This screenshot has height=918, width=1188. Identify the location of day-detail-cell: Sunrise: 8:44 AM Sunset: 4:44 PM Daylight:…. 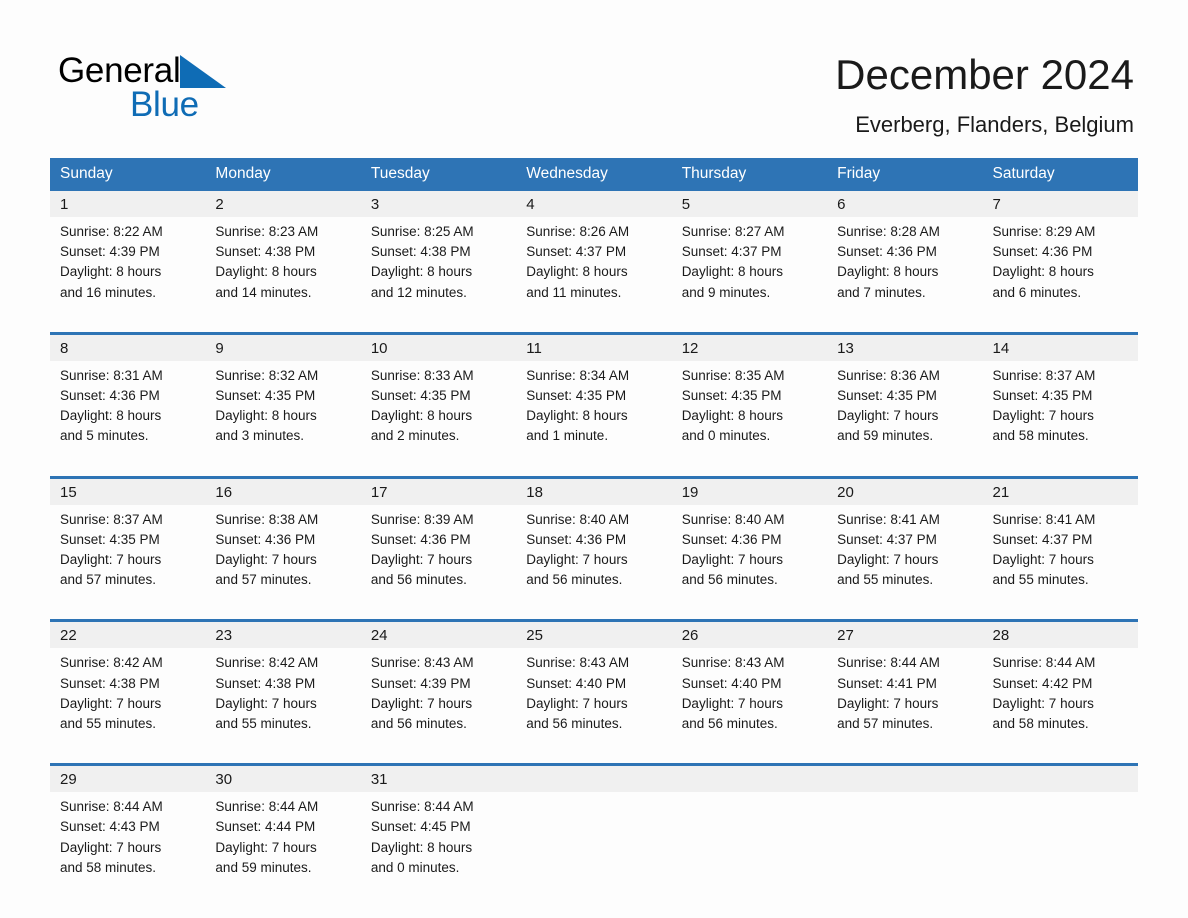
(283, 844).